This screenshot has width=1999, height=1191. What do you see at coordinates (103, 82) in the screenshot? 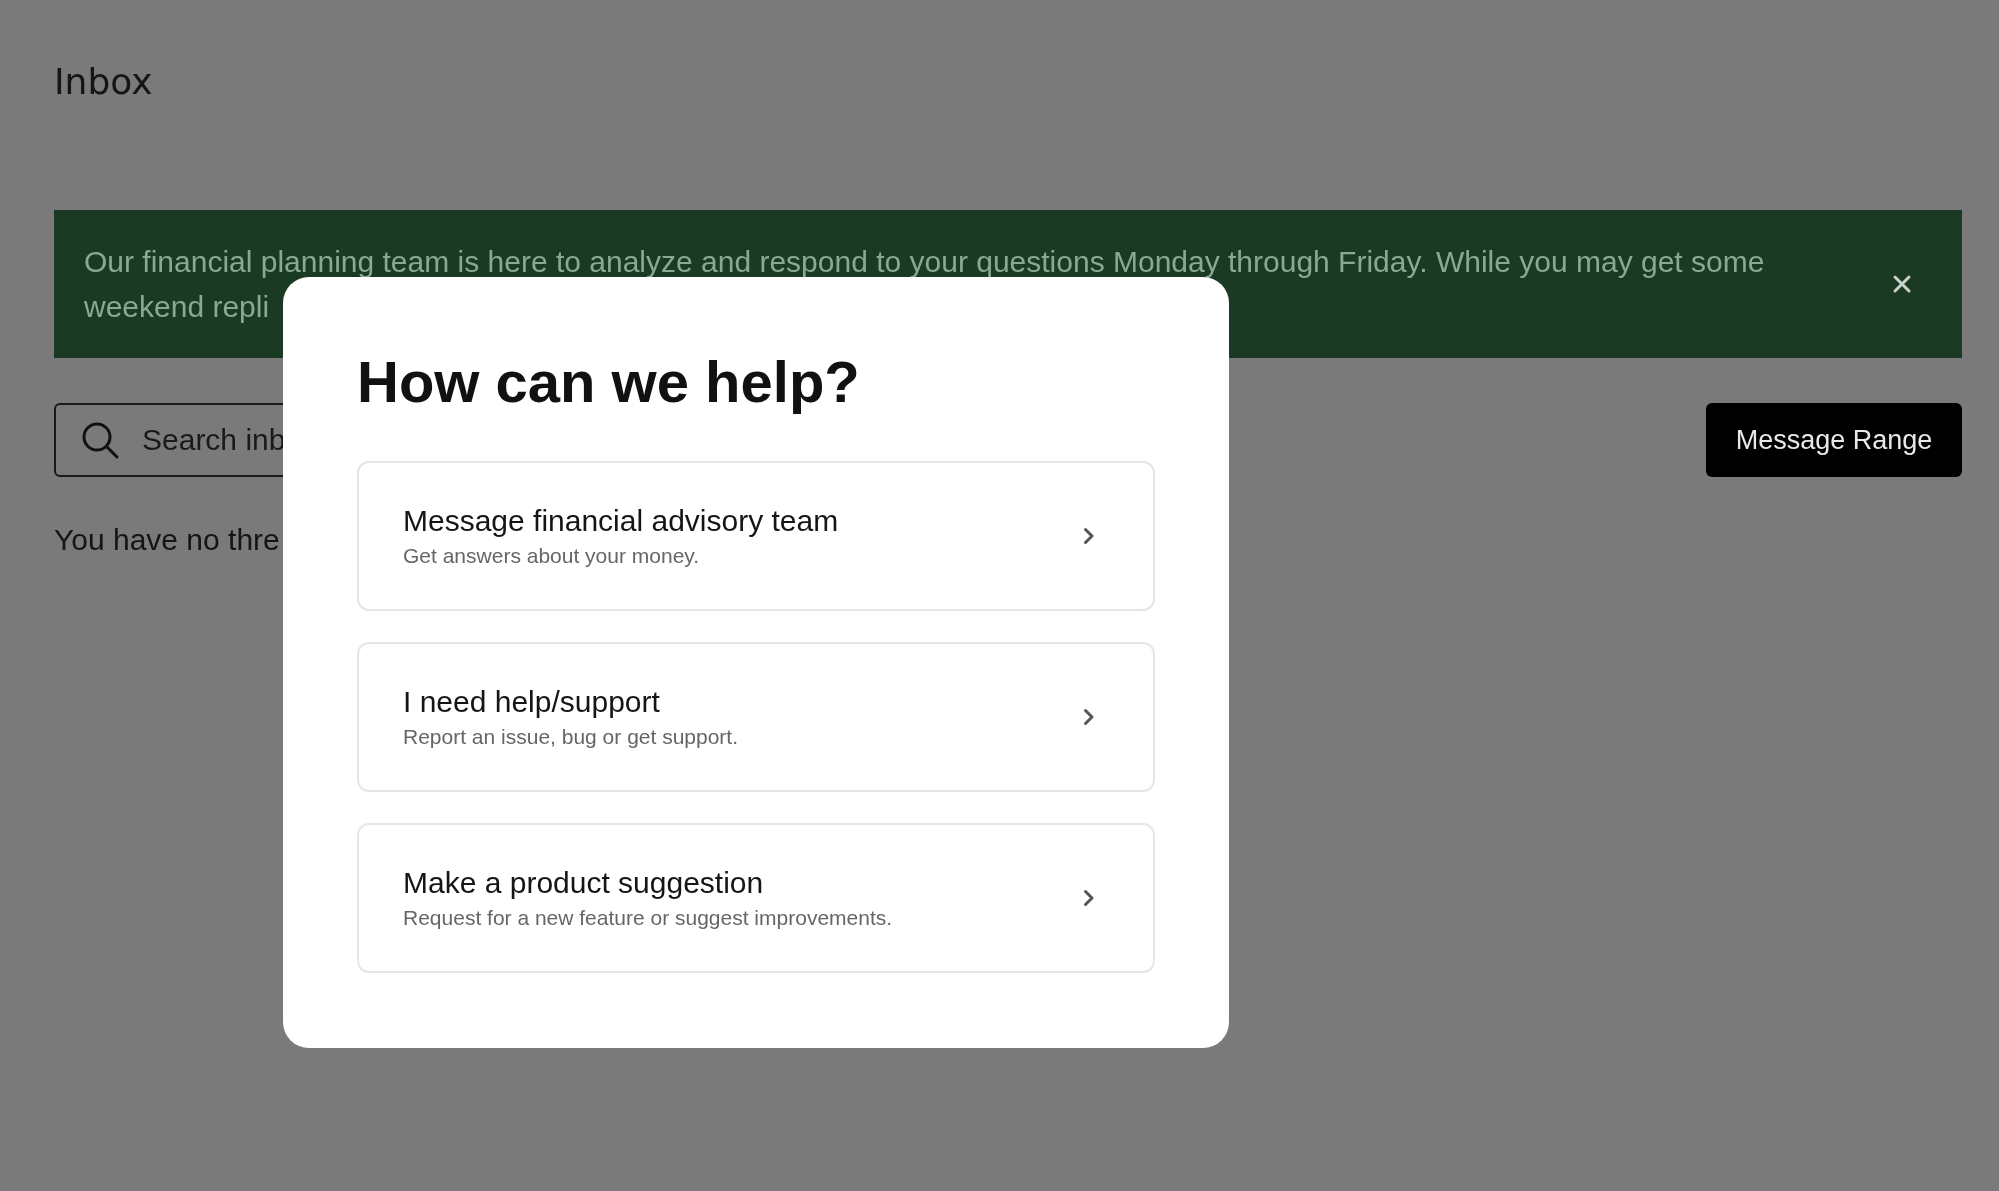
I see `page-title: Inbox` at bounding box center [103, 82].